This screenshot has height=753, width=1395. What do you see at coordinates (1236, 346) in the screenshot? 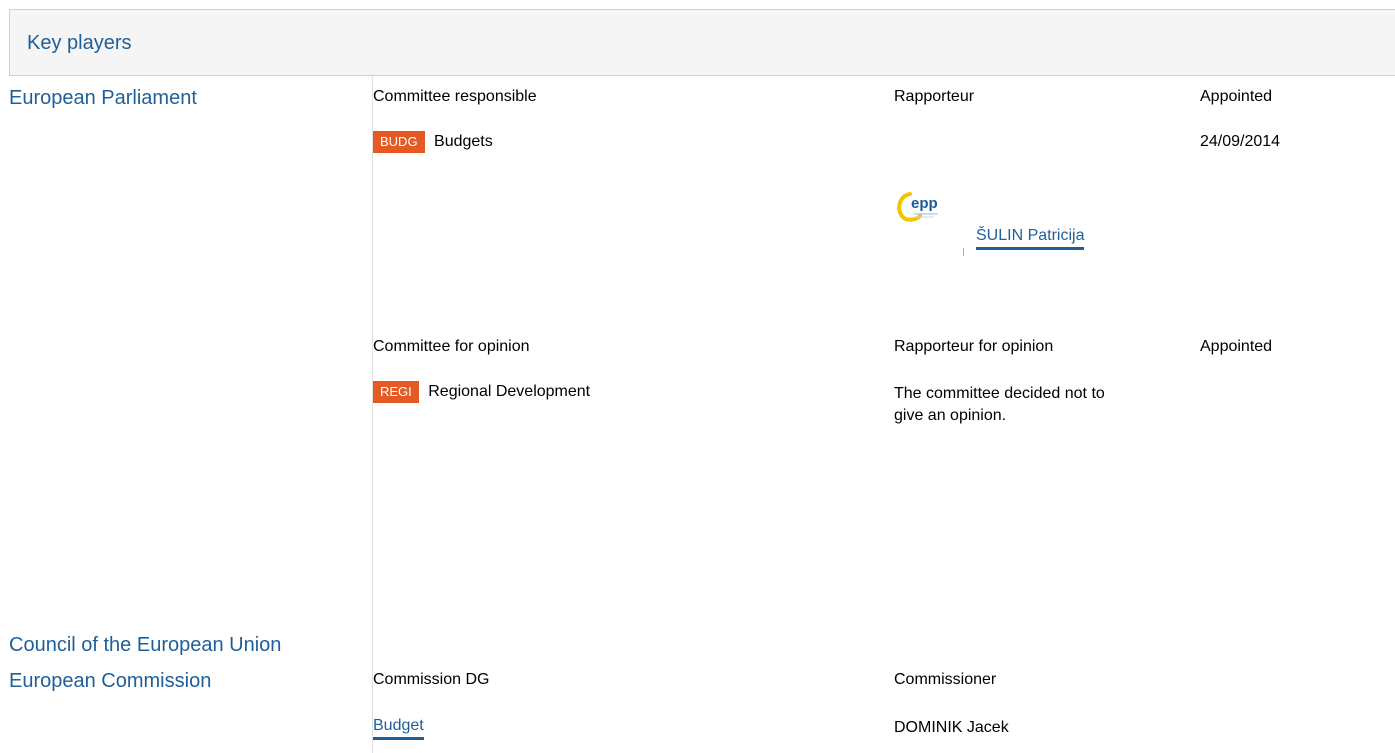
I see `col-header-appointed-opinion: Appointed` at bounding box center [1236, 346].